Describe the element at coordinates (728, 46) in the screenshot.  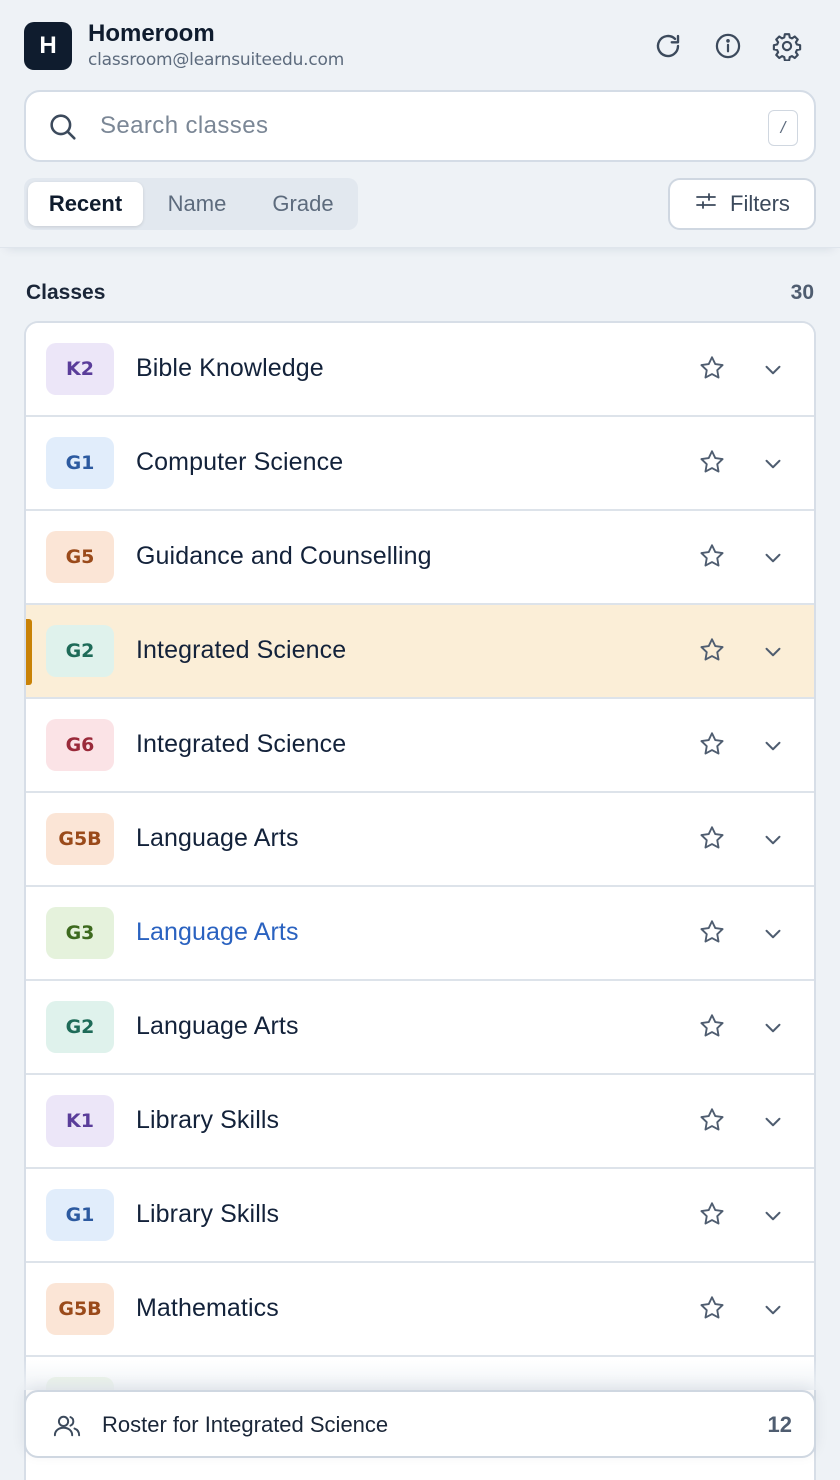
I see `info-icon` at that location.